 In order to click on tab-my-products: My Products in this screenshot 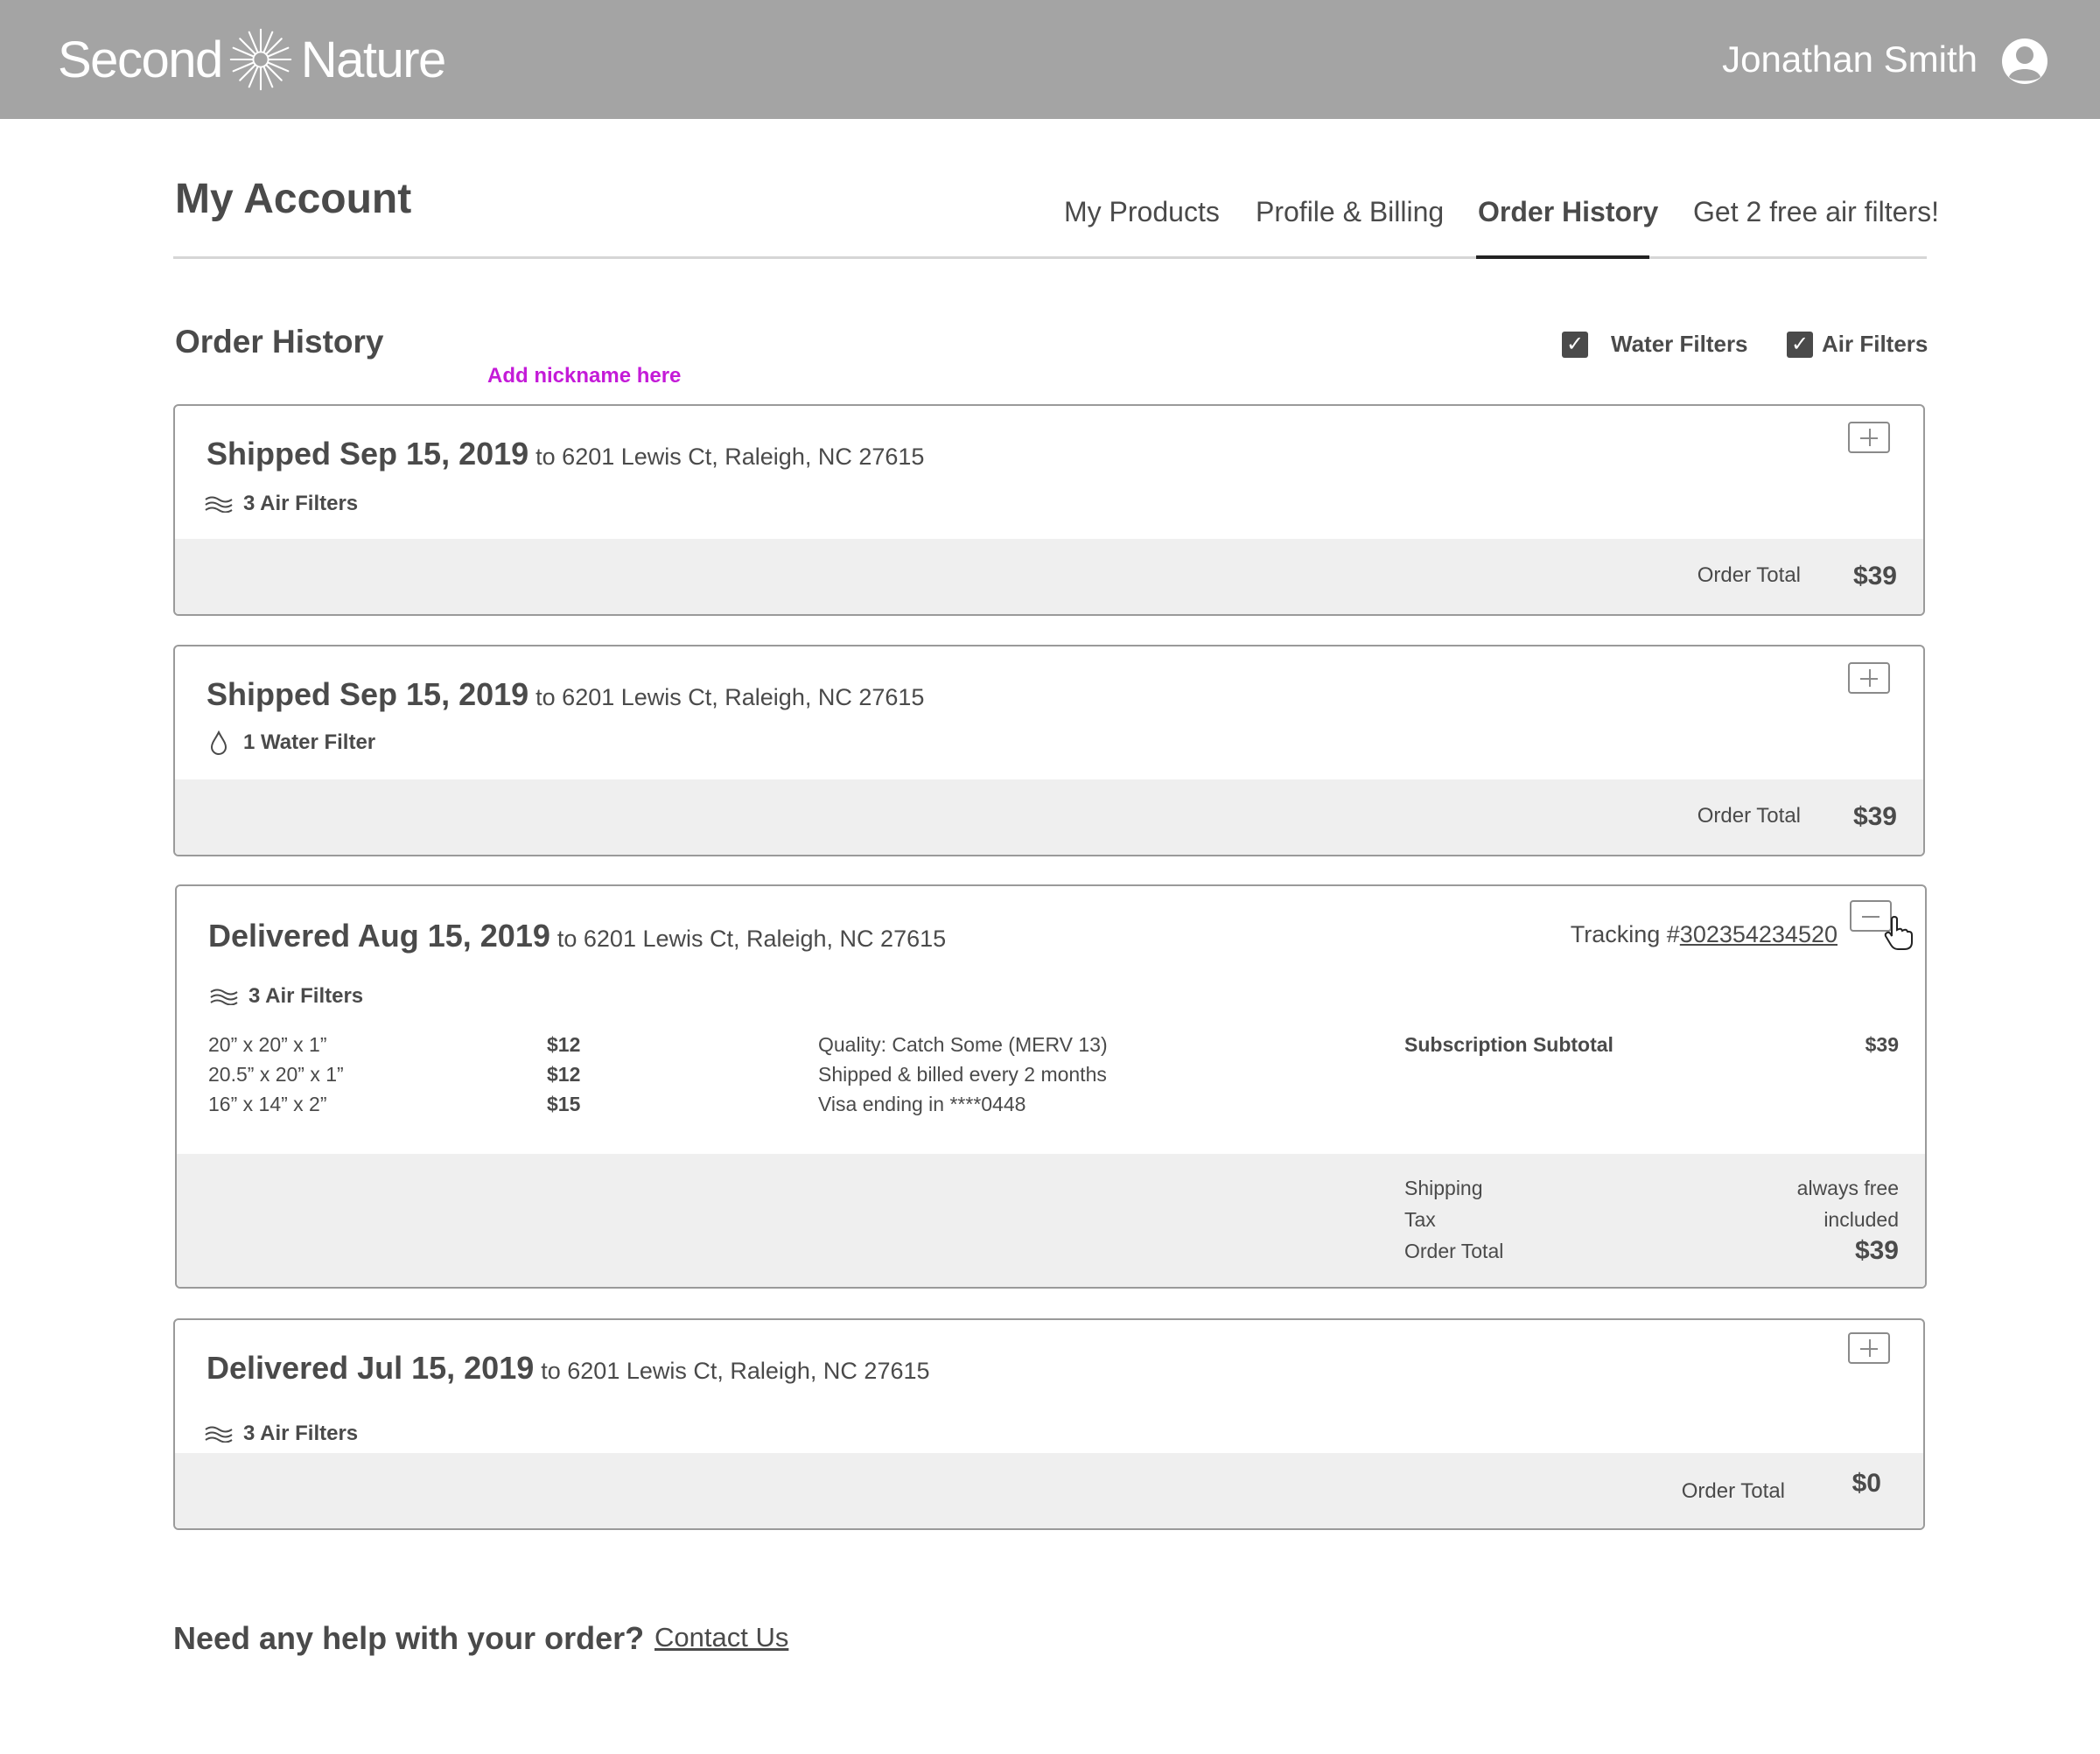, I will do `click(1142, 212)`.